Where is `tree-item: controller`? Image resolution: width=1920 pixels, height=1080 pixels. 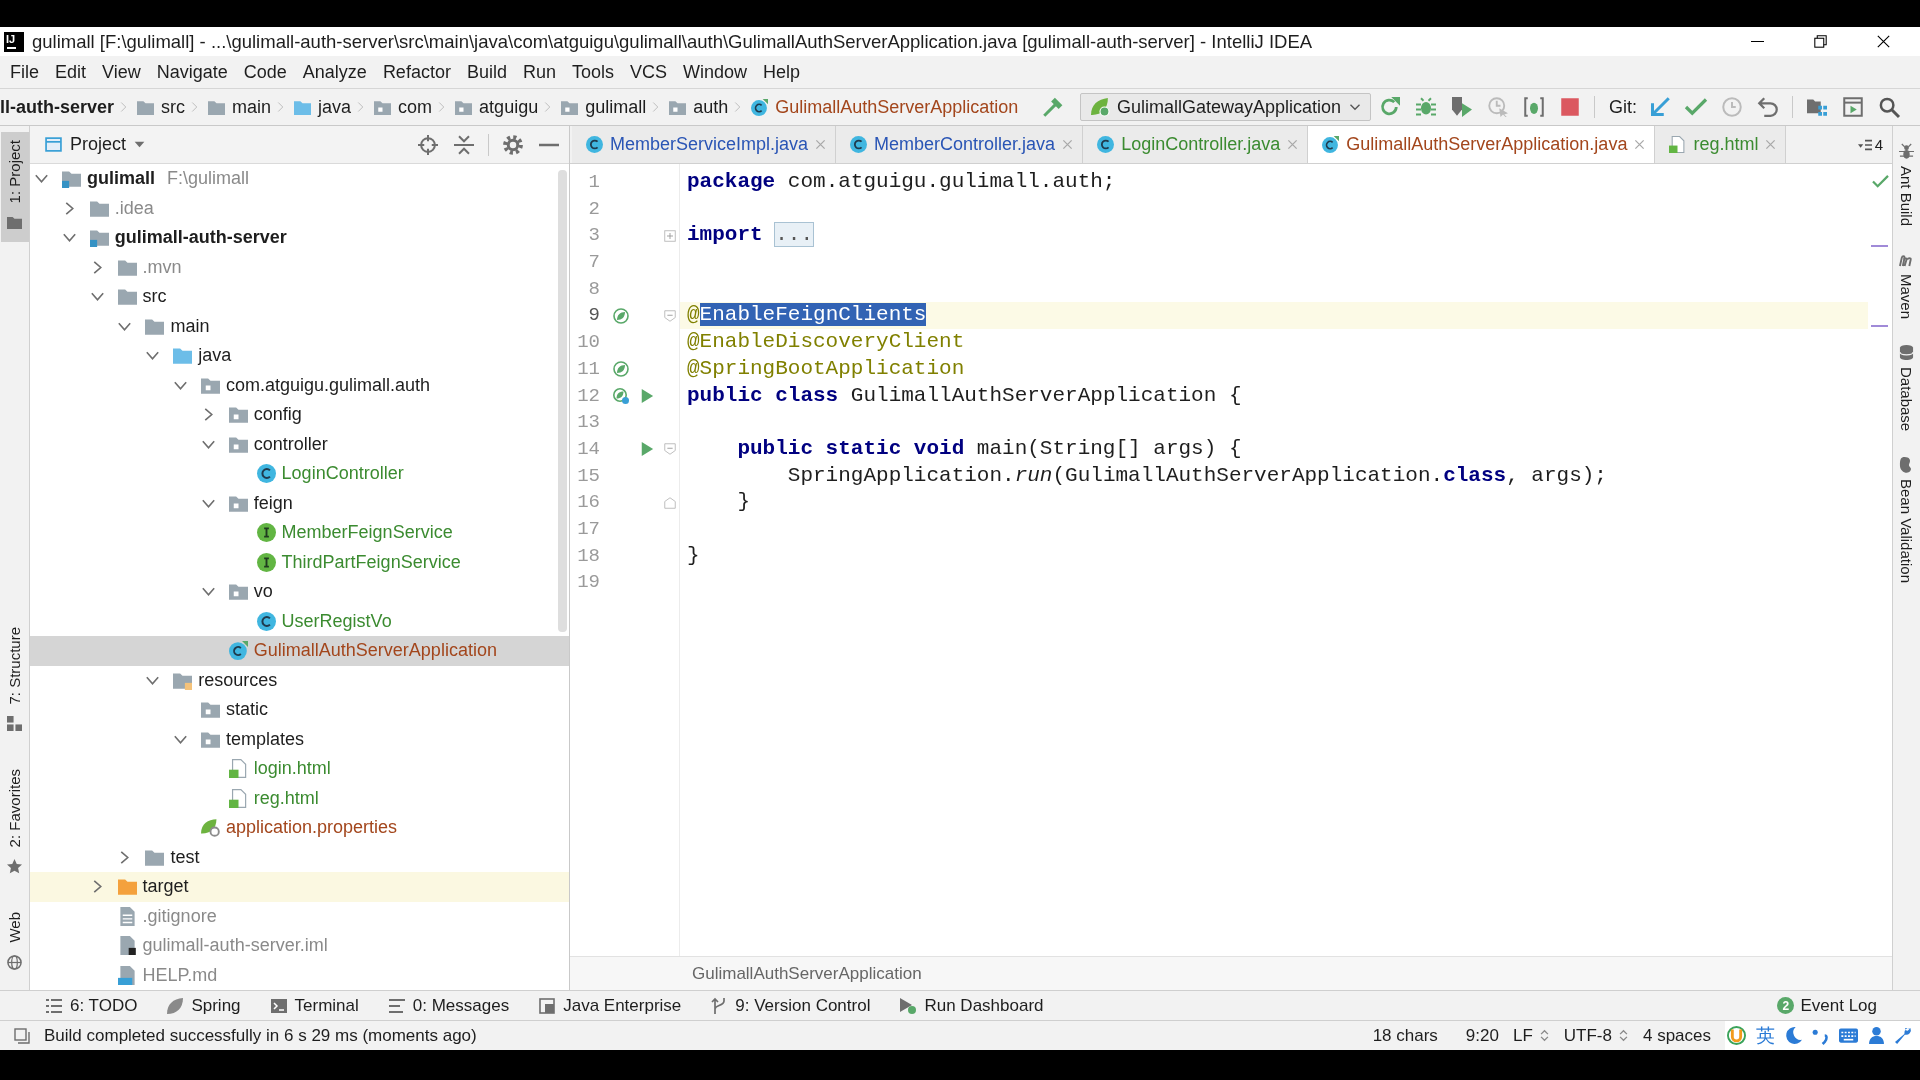 tree-item: controller is located at coordinates (264, 444).